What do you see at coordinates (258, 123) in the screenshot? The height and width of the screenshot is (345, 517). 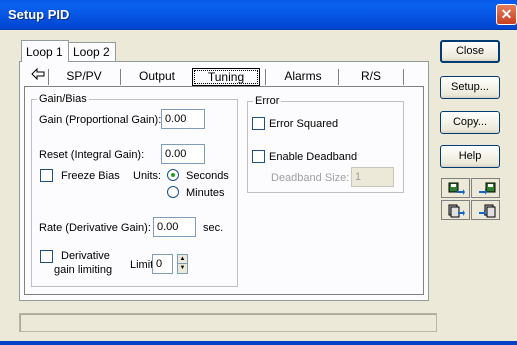 I see `error-squared-checkbox` at bounding box center [258, 123].